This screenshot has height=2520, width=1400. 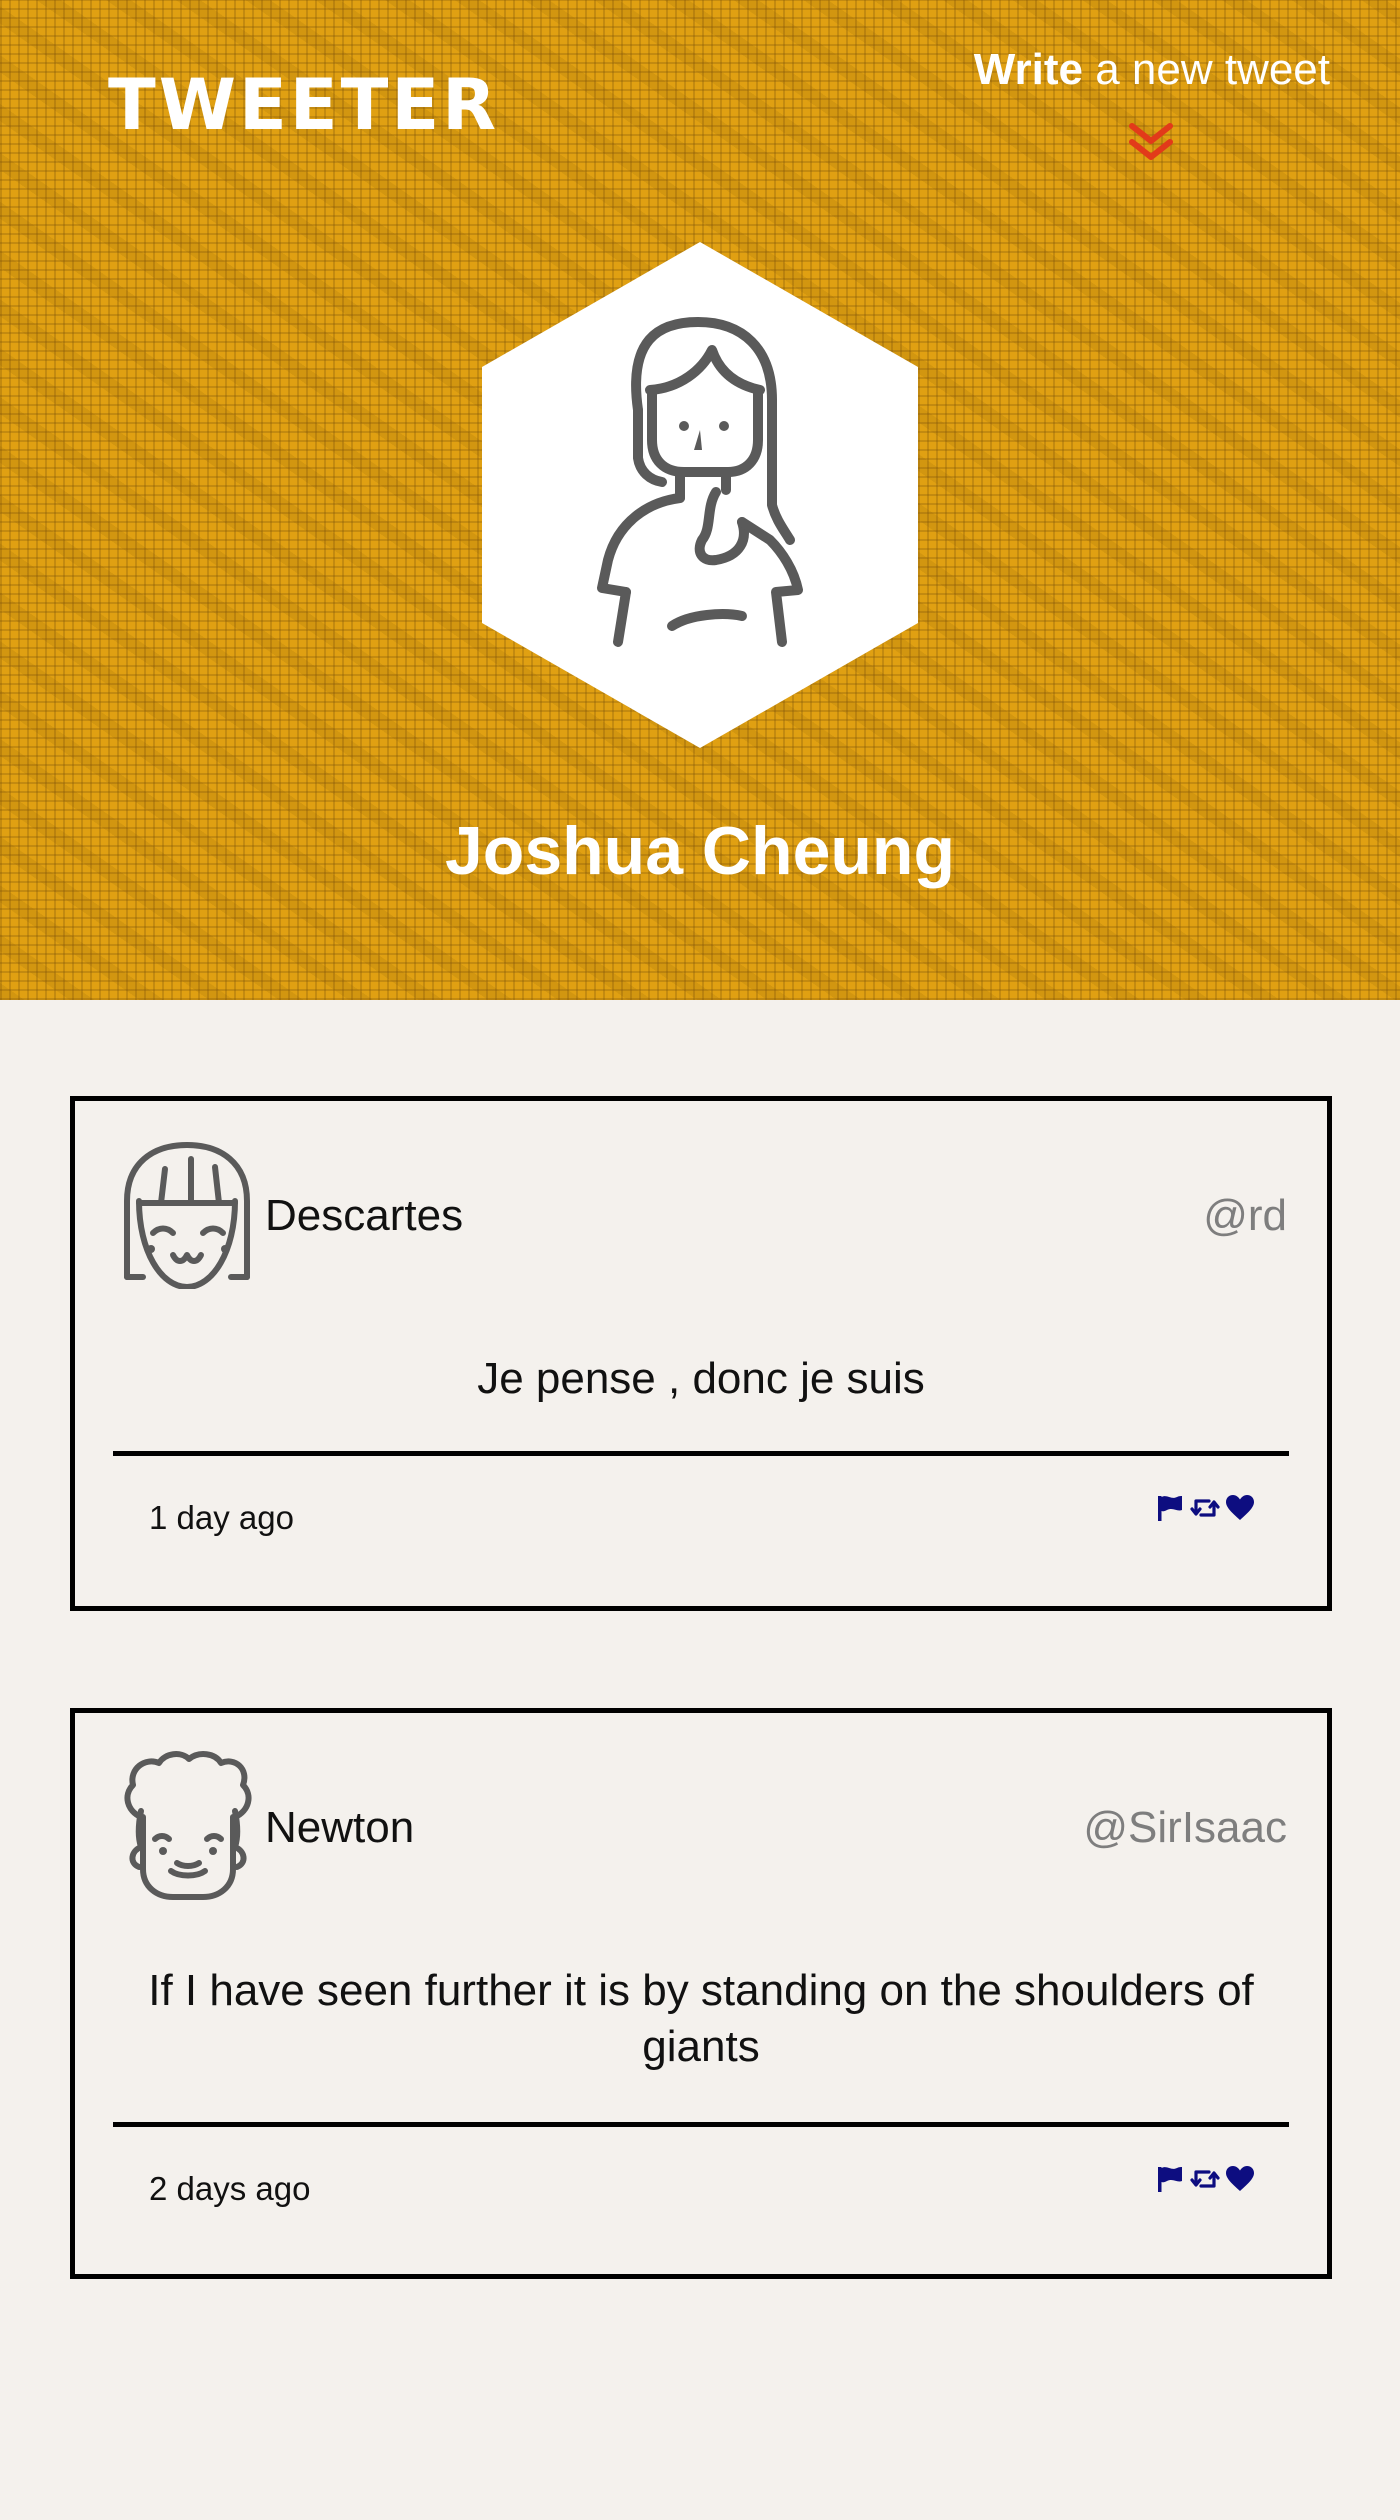 I want to click on profile-avatar, so click(x=700, y=495).